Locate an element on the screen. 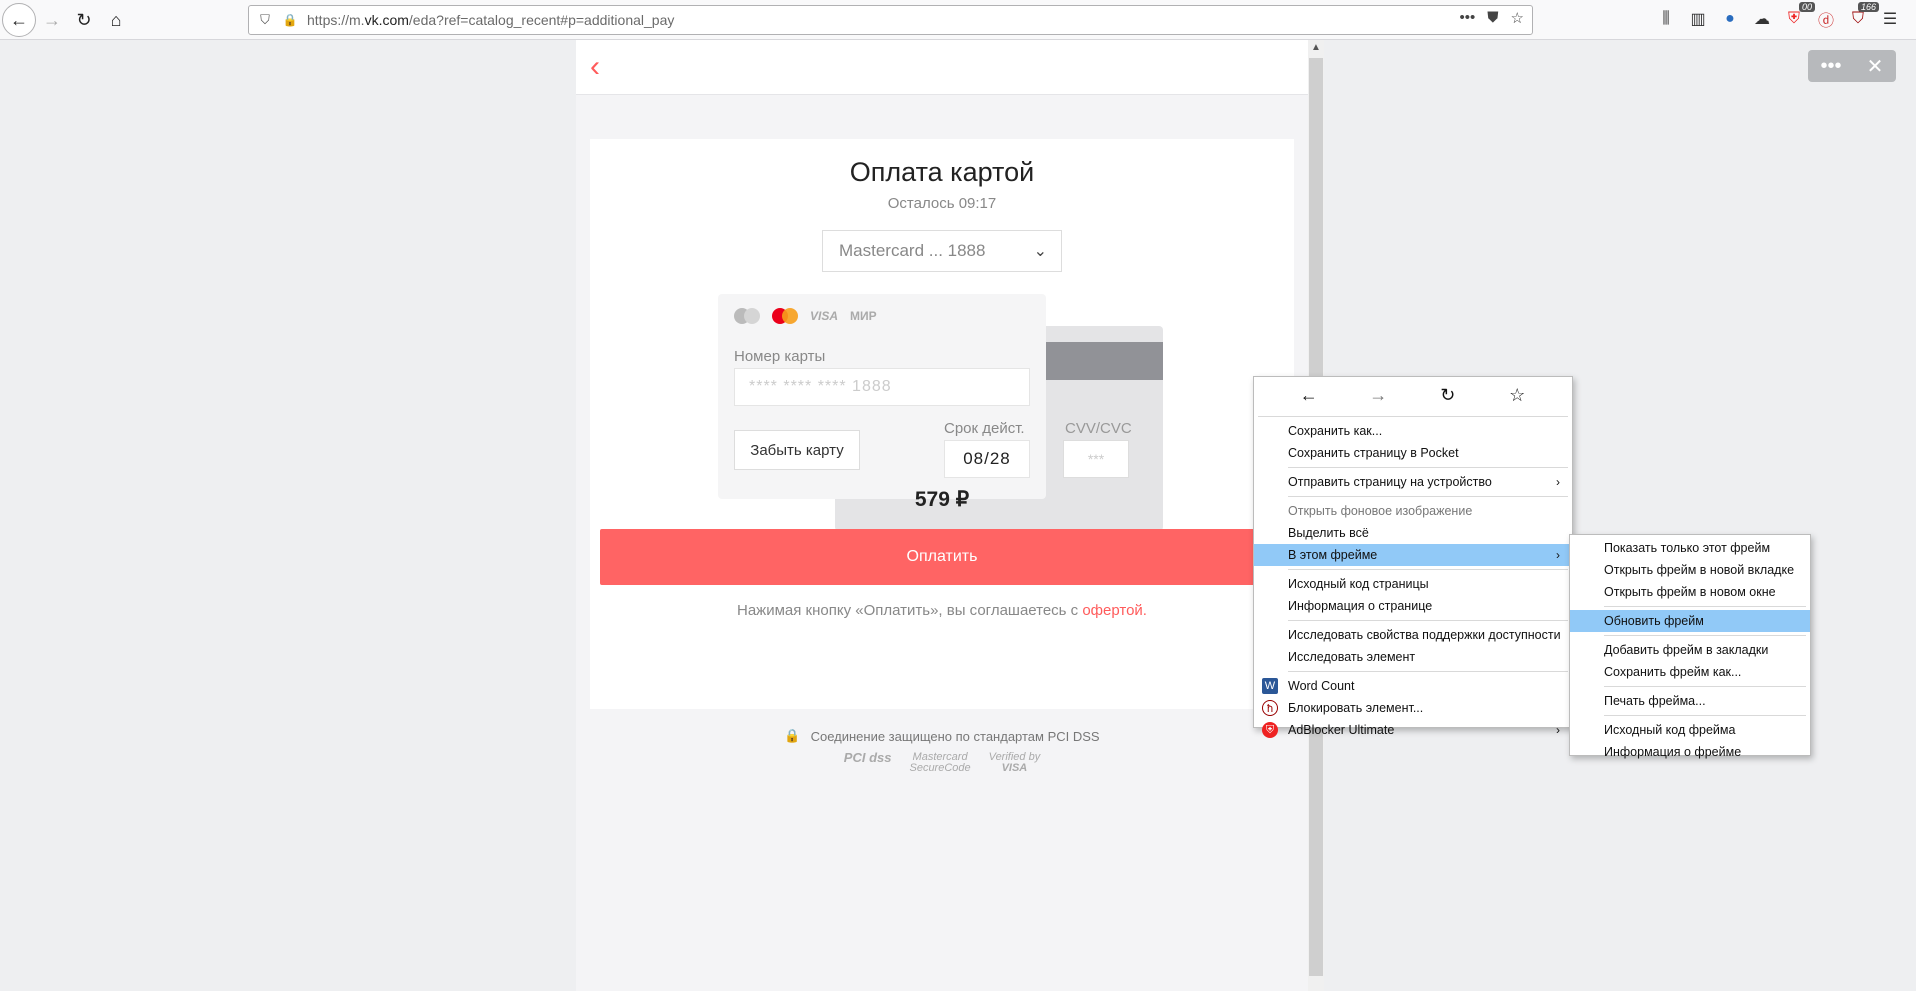 This screenshot has height=991, width=1916. page-header: ‹ is located at coordinates (942, 67).